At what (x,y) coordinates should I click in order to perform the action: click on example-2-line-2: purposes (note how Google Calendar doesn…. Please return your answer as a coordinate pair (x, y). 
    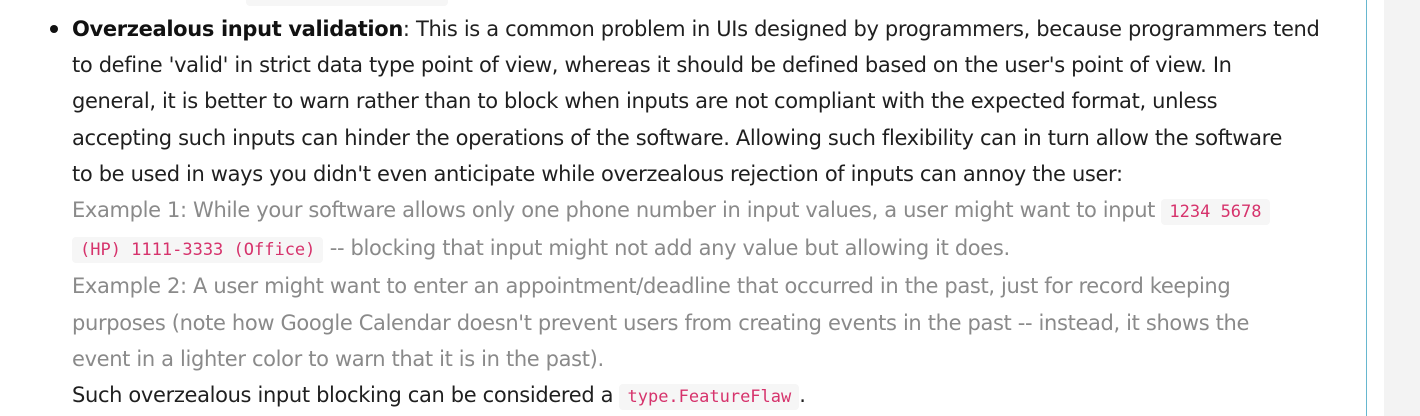
    Looking at the image, I should click on (661, 322).